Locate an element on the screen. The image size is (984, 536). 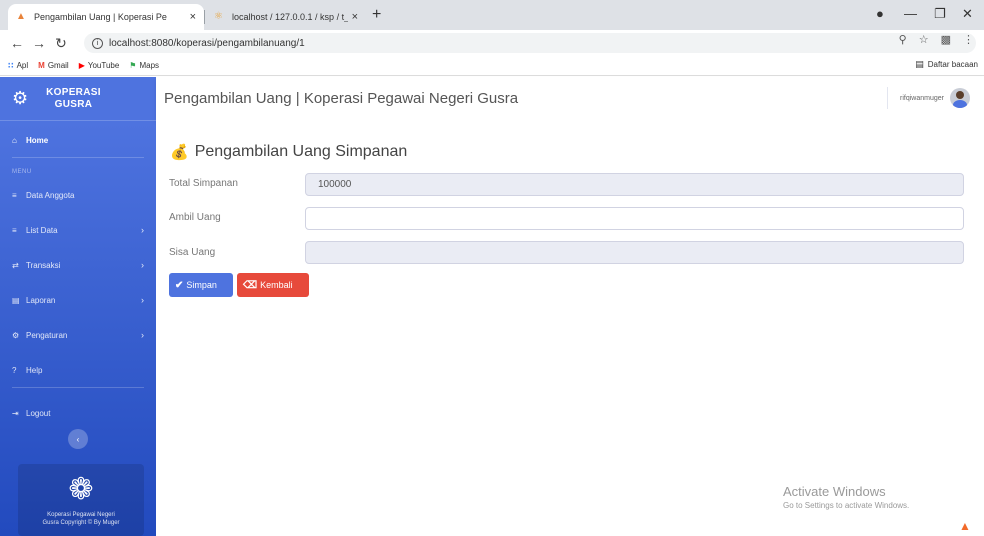
reading-list-button: ▤ Daftar bacaan is located at coordinates (946, 64).